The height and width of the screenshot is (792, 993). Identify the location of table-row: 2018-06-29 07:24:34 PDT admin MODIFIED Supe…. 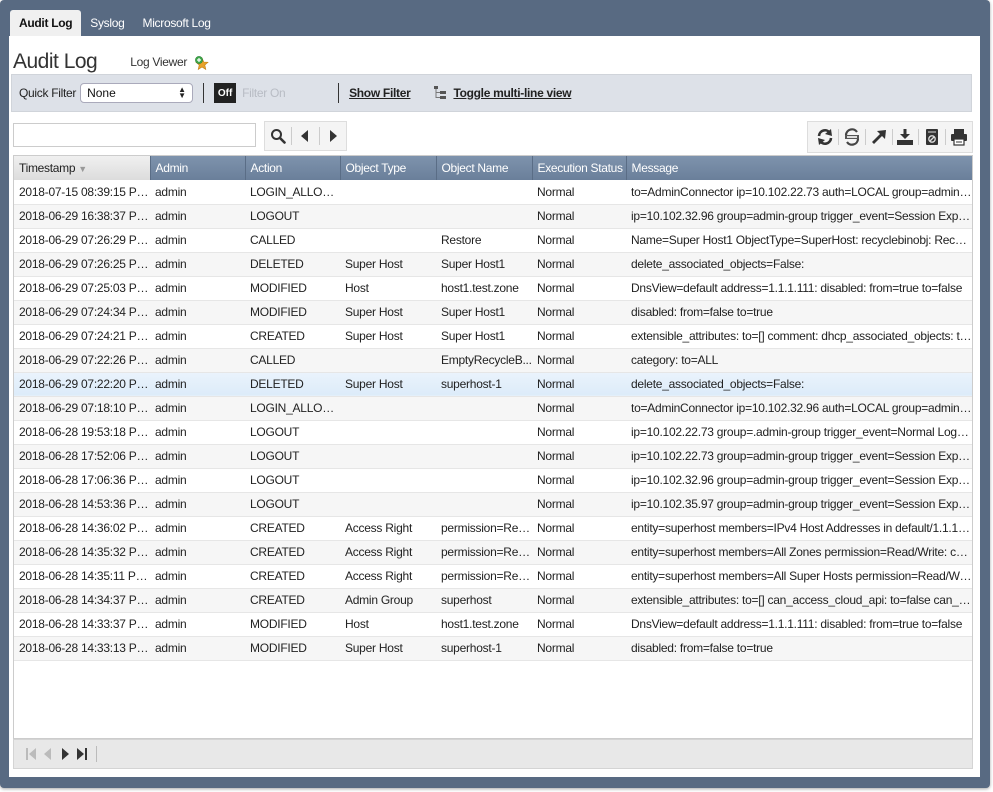
(493, 312).